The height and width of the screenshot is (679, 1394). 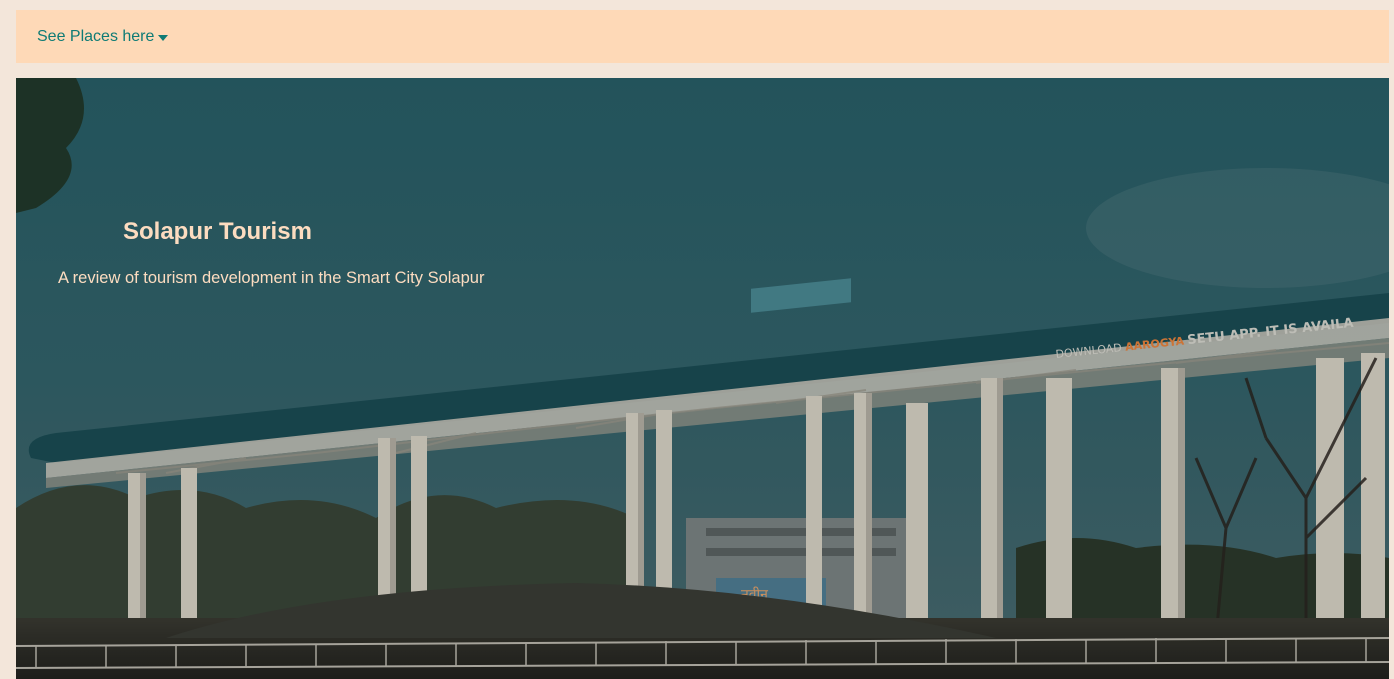 What do you see at coordinates (96, 36) in the screenshot?
I see `see-places-label: See Places here` at bounding box center [96, 36].